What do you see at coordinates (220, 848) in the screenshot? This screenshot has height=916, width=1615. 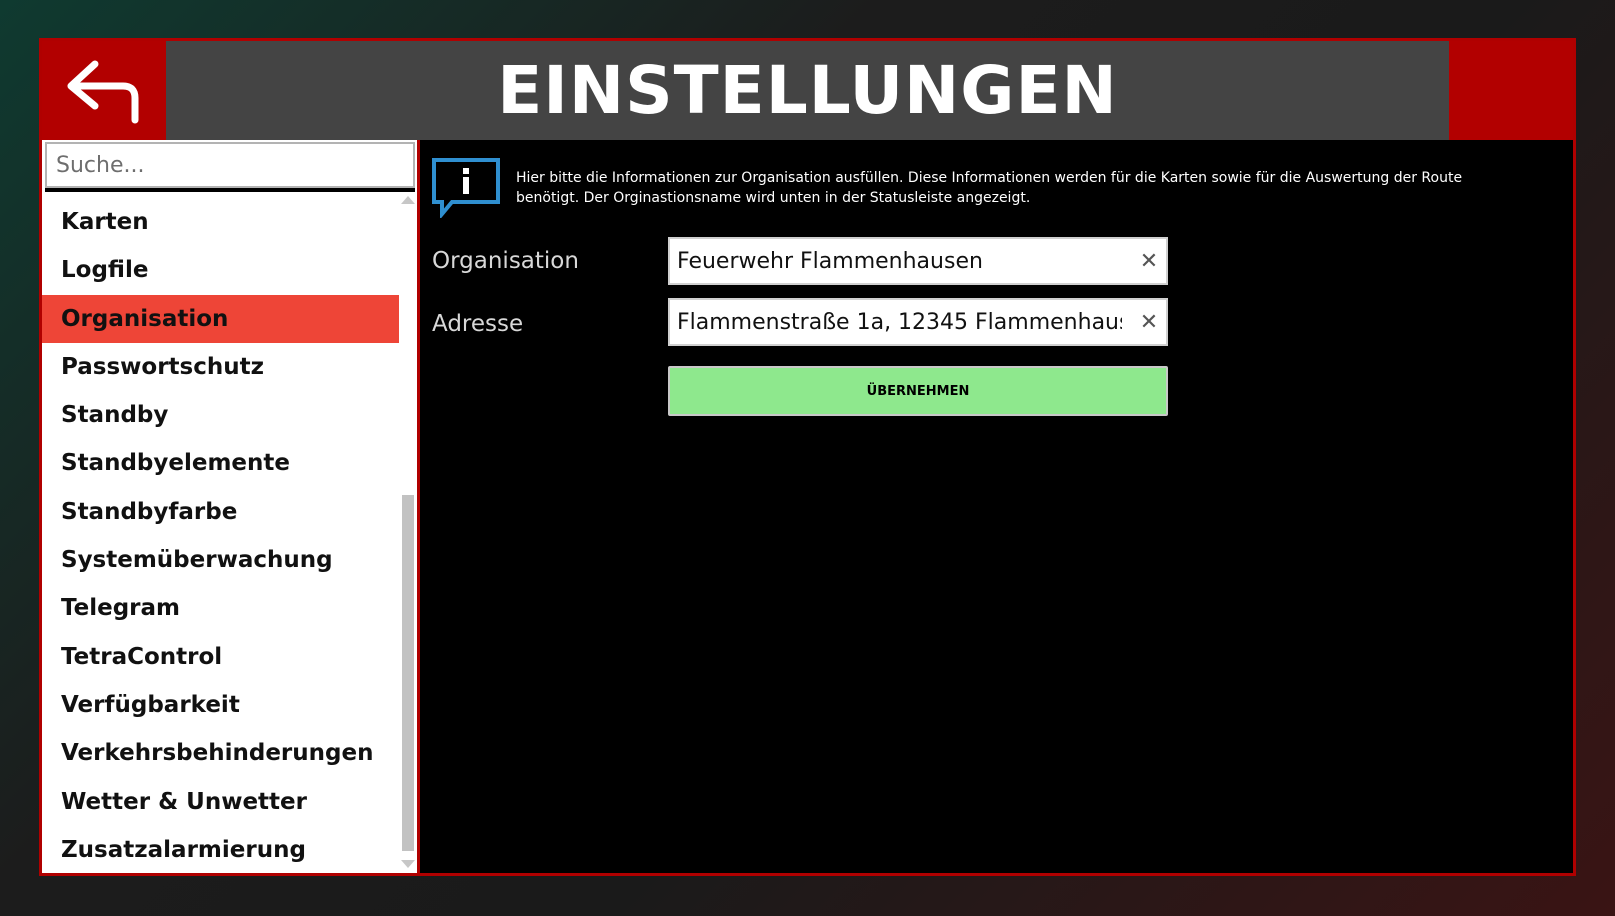 I see `sidebar-item-zusatzalarmierung: Zusatzalarmierung` at bounding box center [220, 848].